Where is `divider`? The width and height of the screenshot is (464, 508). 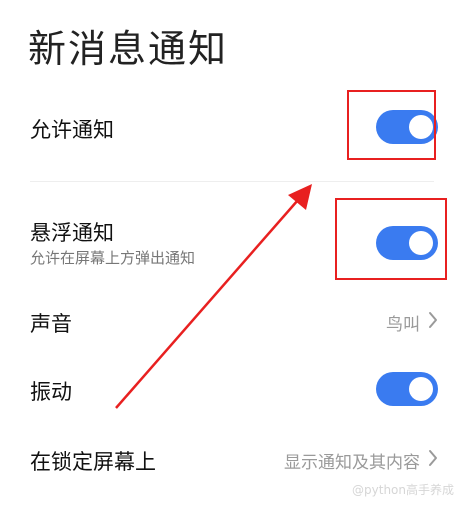
divider is located at coordinates (232, 181).